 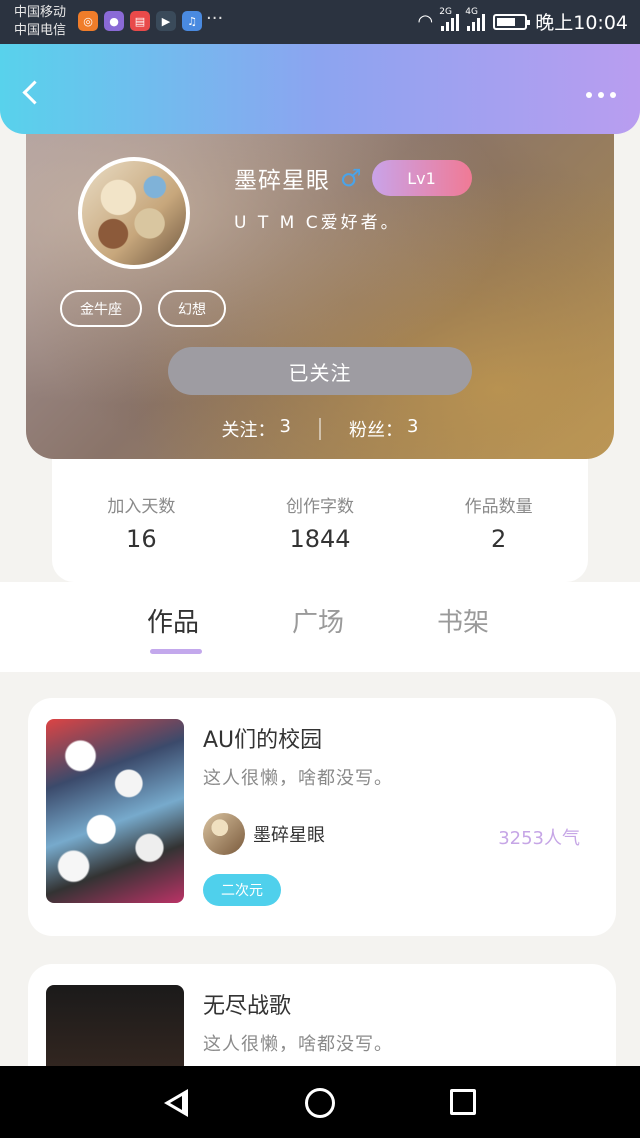 I want to click on popularity-count: 3253人气, so click(x=539, y=838).